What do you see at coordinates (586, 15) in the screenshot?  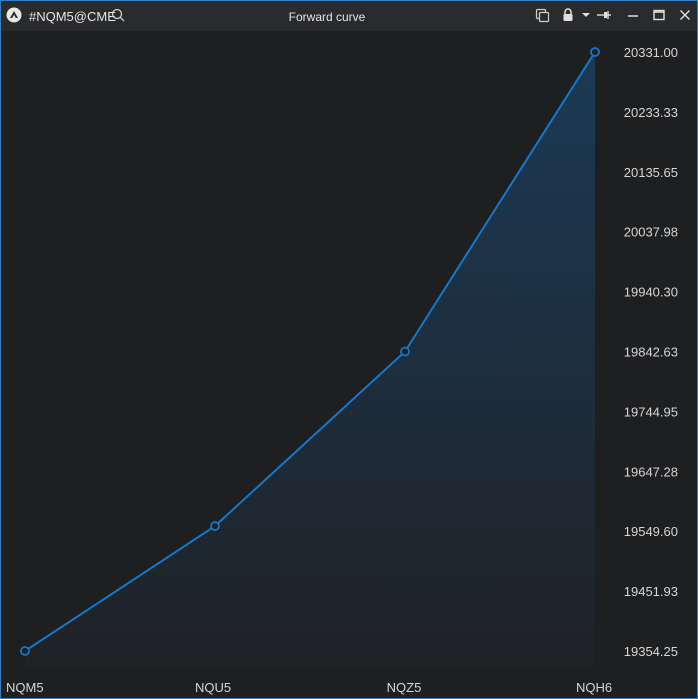 I see `dropdown-arrow-icon` at bounding box center [586, 15].